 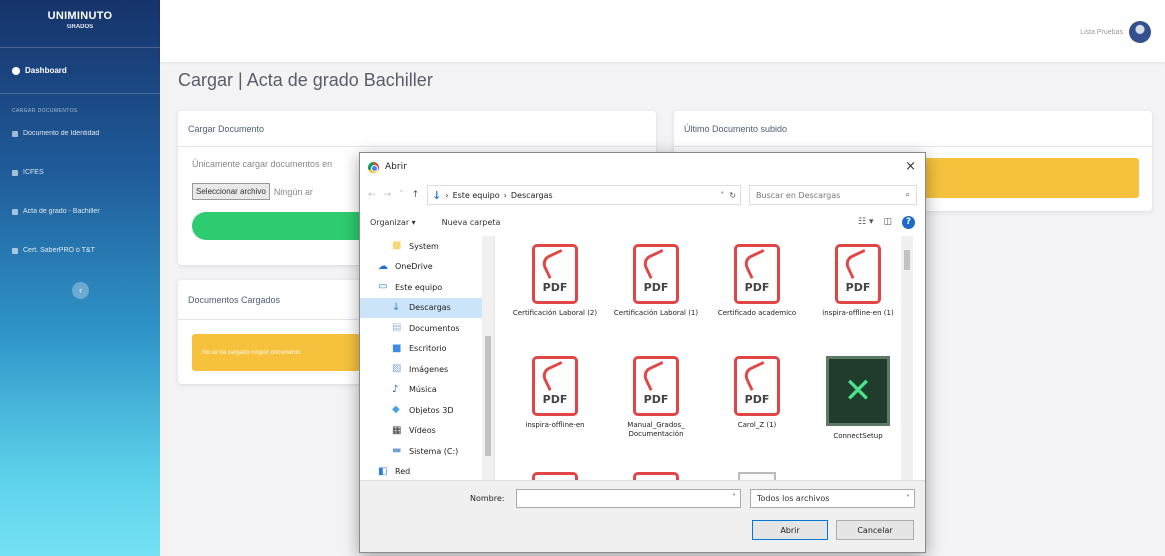 I want to click on user-name: Lista Pruebas, so click(x=1101, y=32).